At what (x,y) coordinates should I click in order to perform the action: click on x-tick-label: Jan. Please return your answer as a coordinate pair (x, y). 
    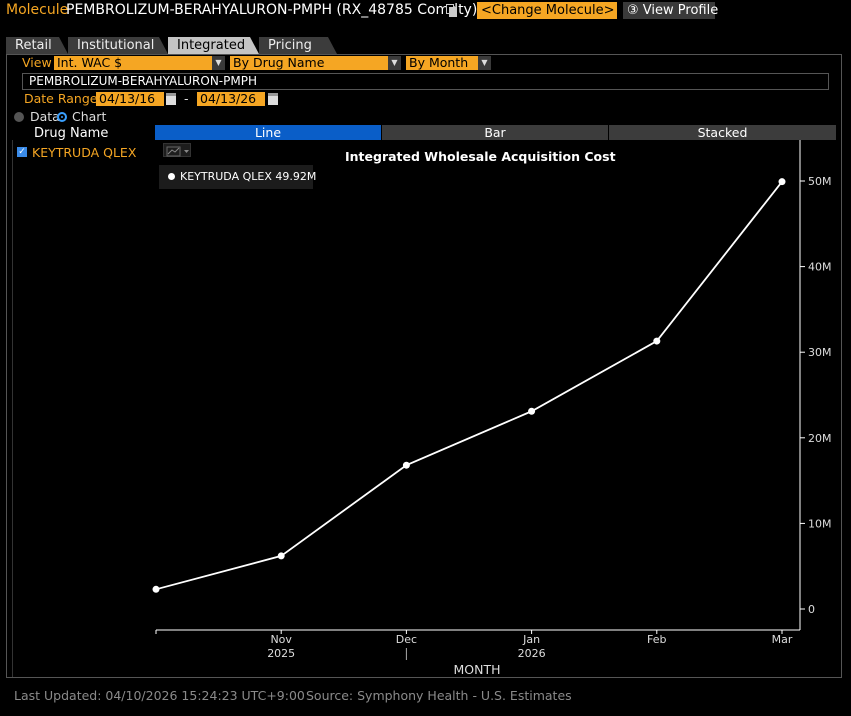
    Looking at the image, I should click on (531, 639).